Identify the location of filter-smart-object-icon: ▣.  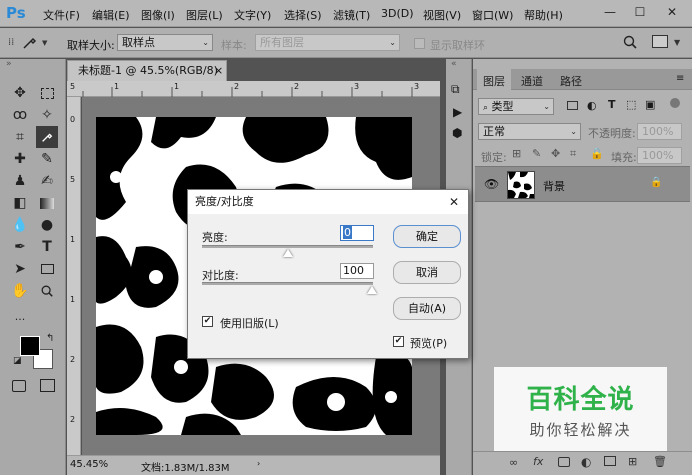
(650, 104).